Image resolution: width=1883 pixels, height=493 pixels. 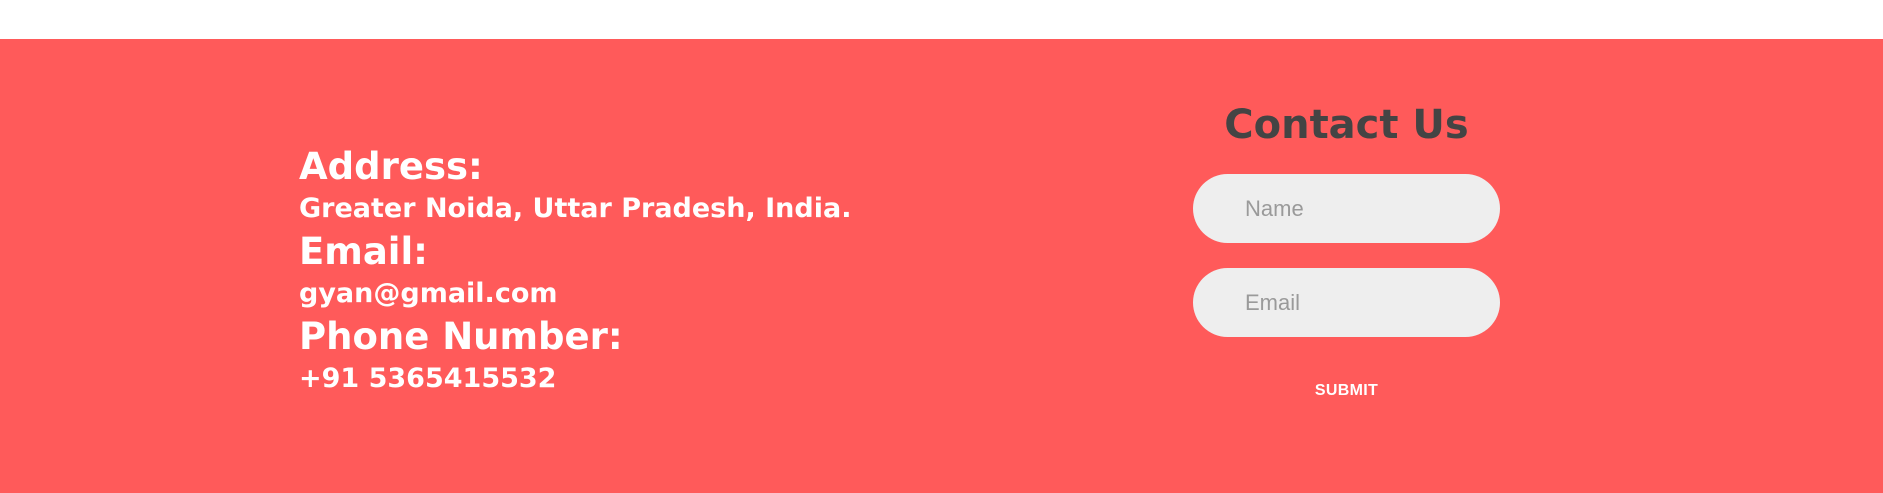 I want to click on address-label: Address:, so click(x=391, y=166).